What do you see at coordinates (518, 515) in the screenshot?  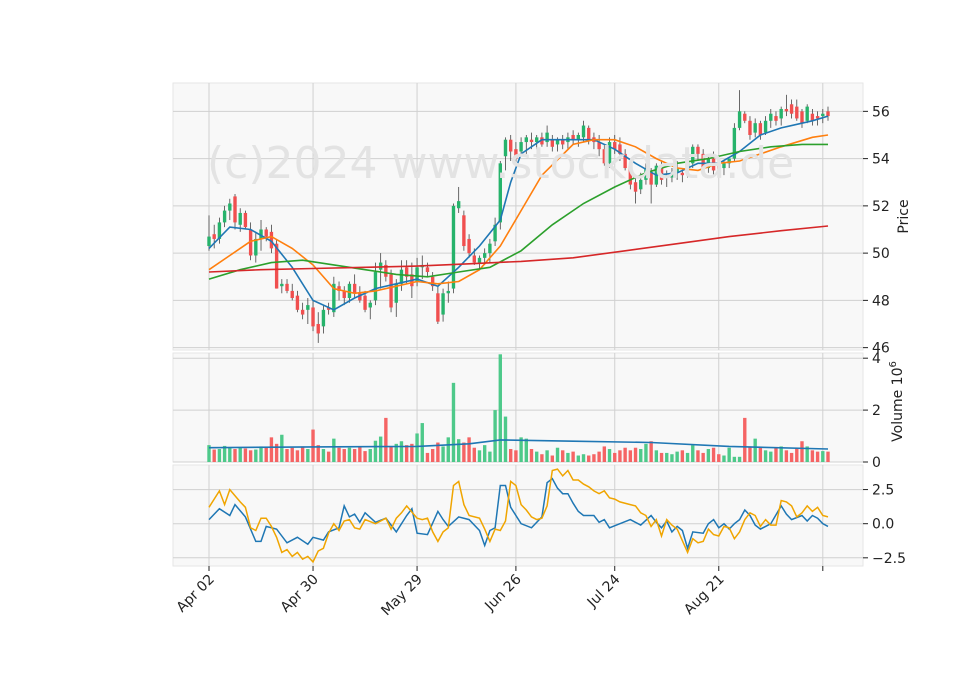 I see `oscillator-panel` at bounding box center [518, 515].